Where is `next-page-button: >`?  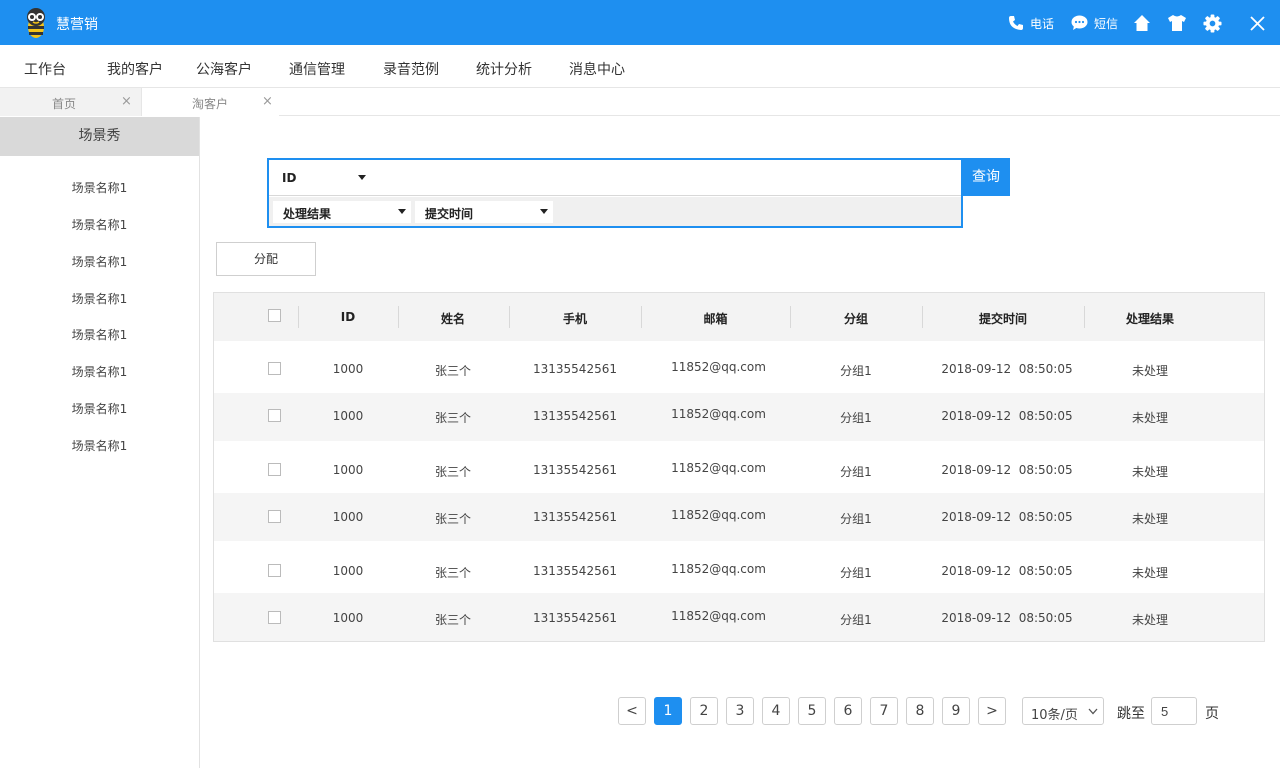
next-page-button: > is located at coordinates (992, 711).